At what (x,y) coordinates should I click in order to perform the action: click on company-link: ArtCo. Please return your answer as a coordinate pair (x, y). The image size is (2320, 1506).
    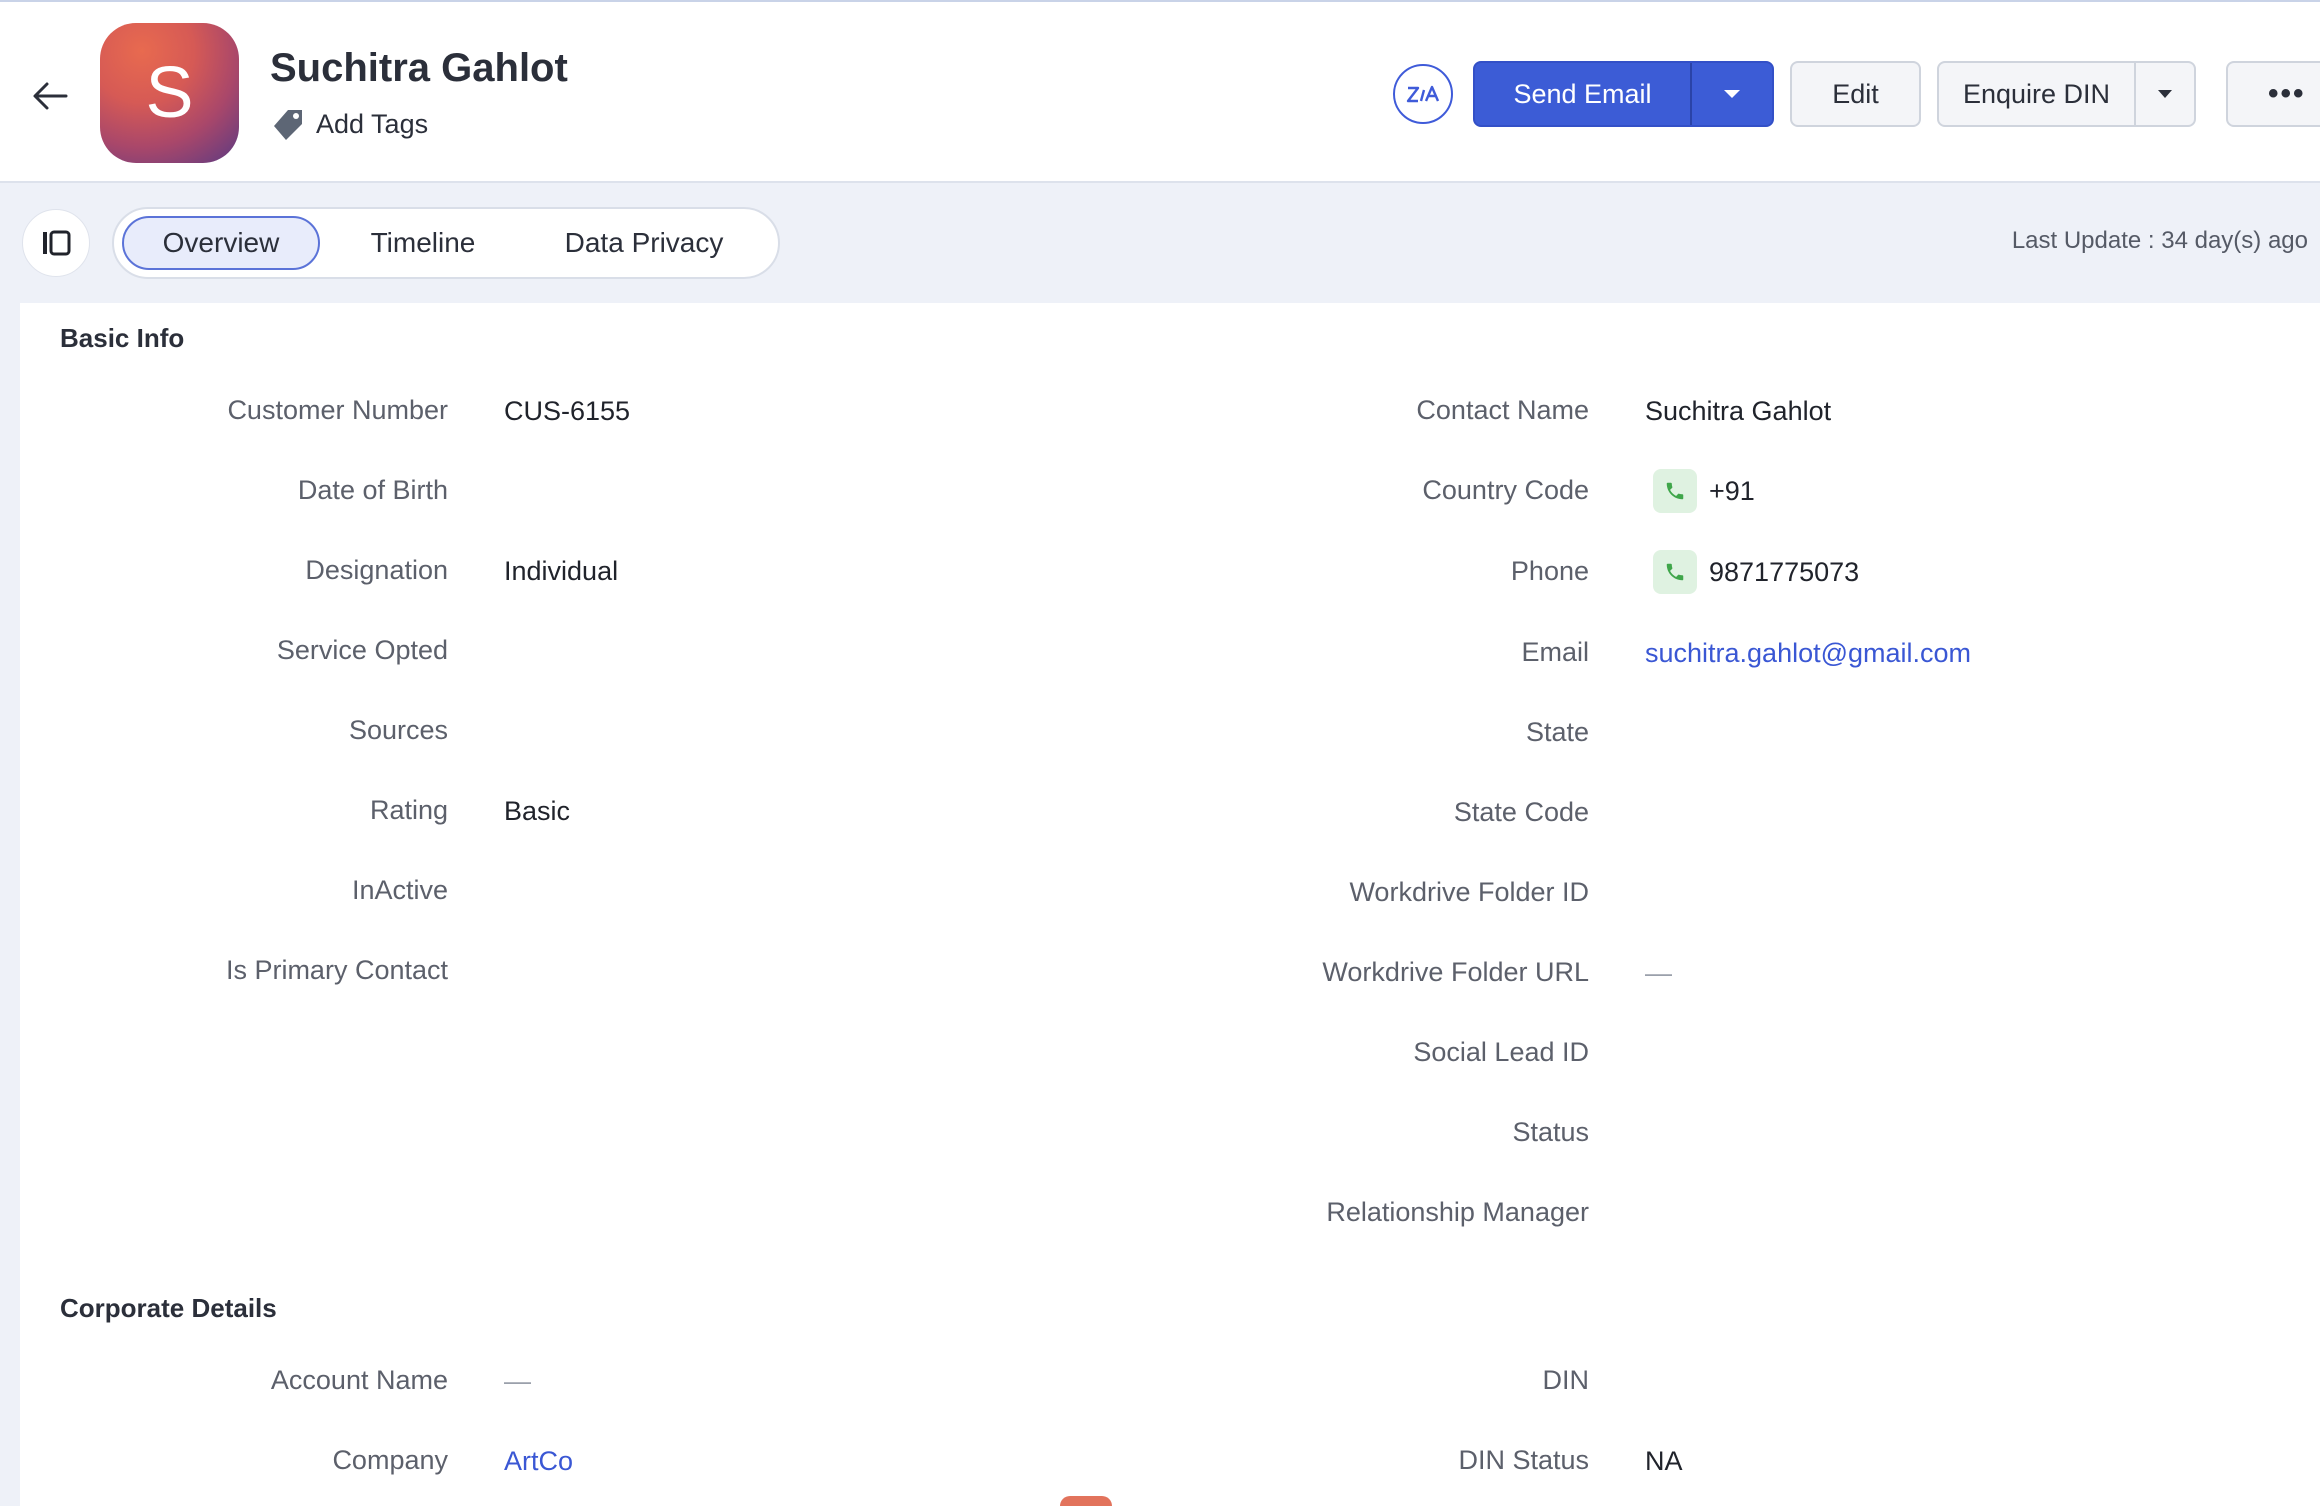
    Looking at the image, I should click on (538, 1461).